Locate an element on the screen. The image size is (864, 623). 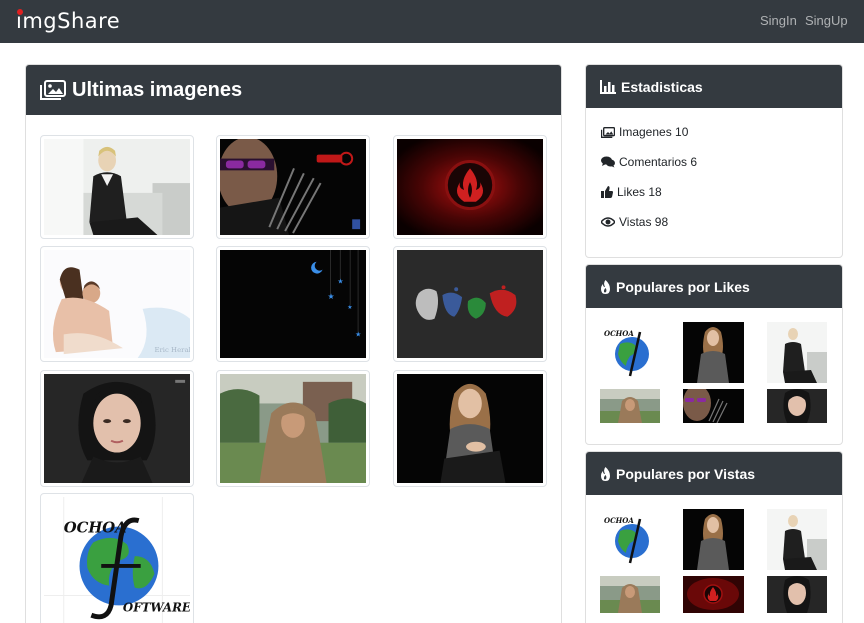
night-stars-photo: ★ ★ ★ ★ is located at coordinates (293, 304).